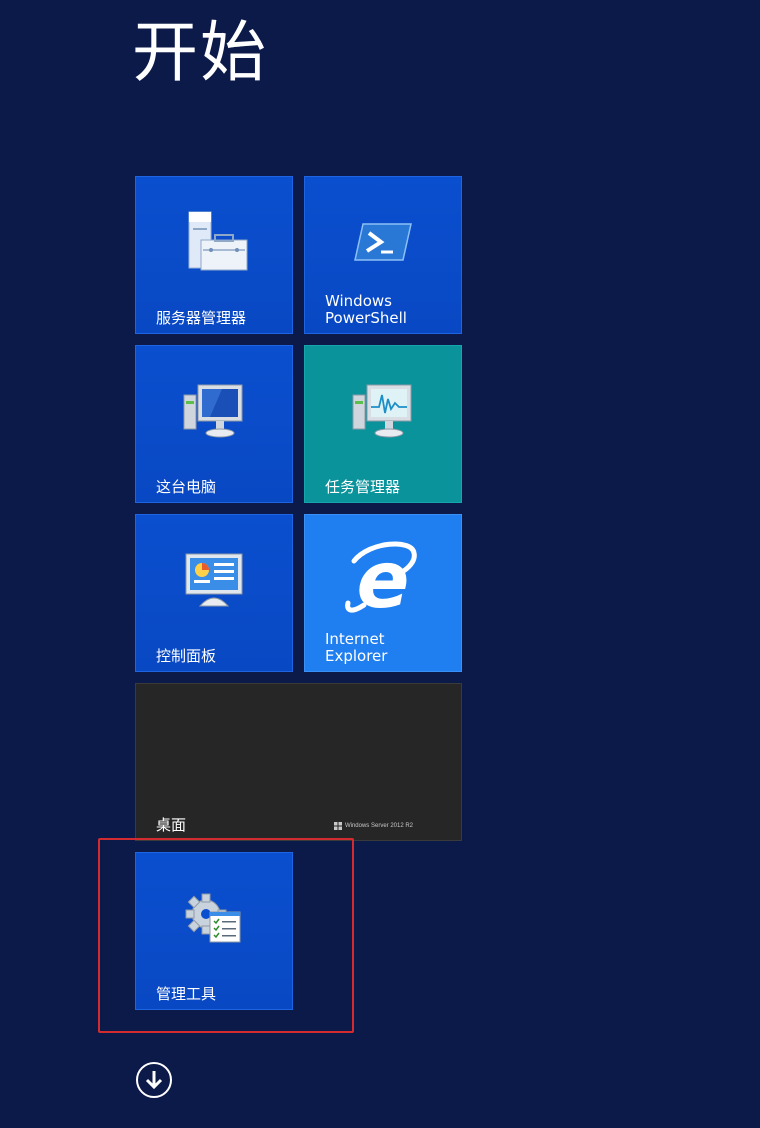  I want to click on tile-label: 任务管理器, so click(363, 487).